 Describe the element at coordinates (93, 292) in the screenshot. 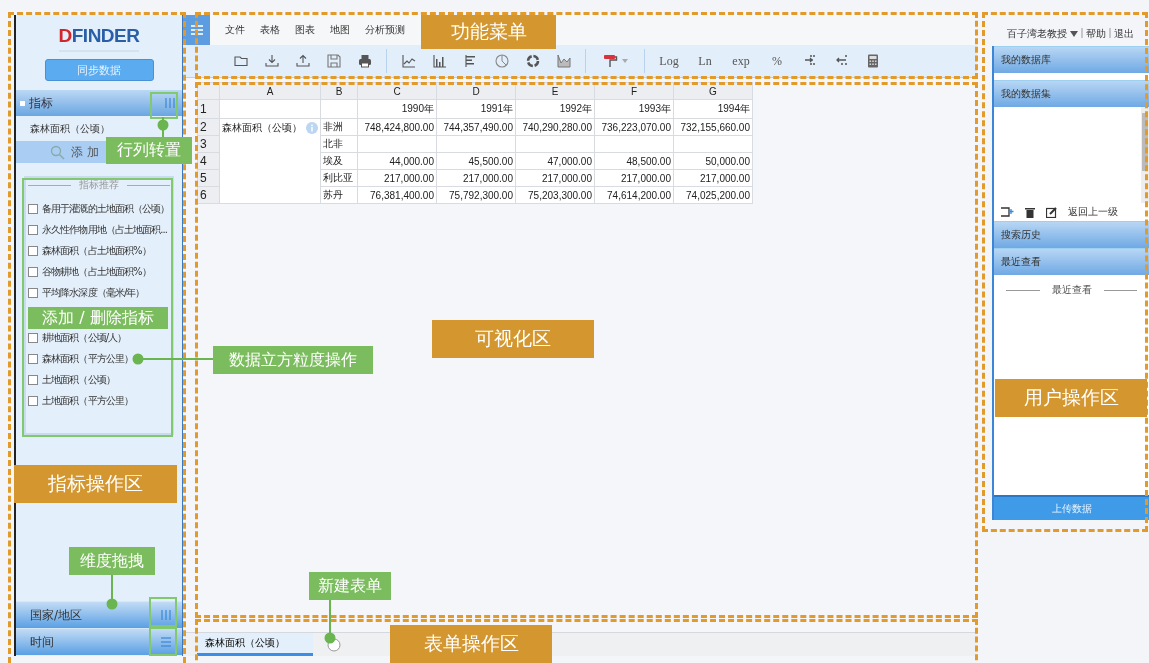

I see `checkbox-label: 平均降水深度（毫米/年）` at that location.